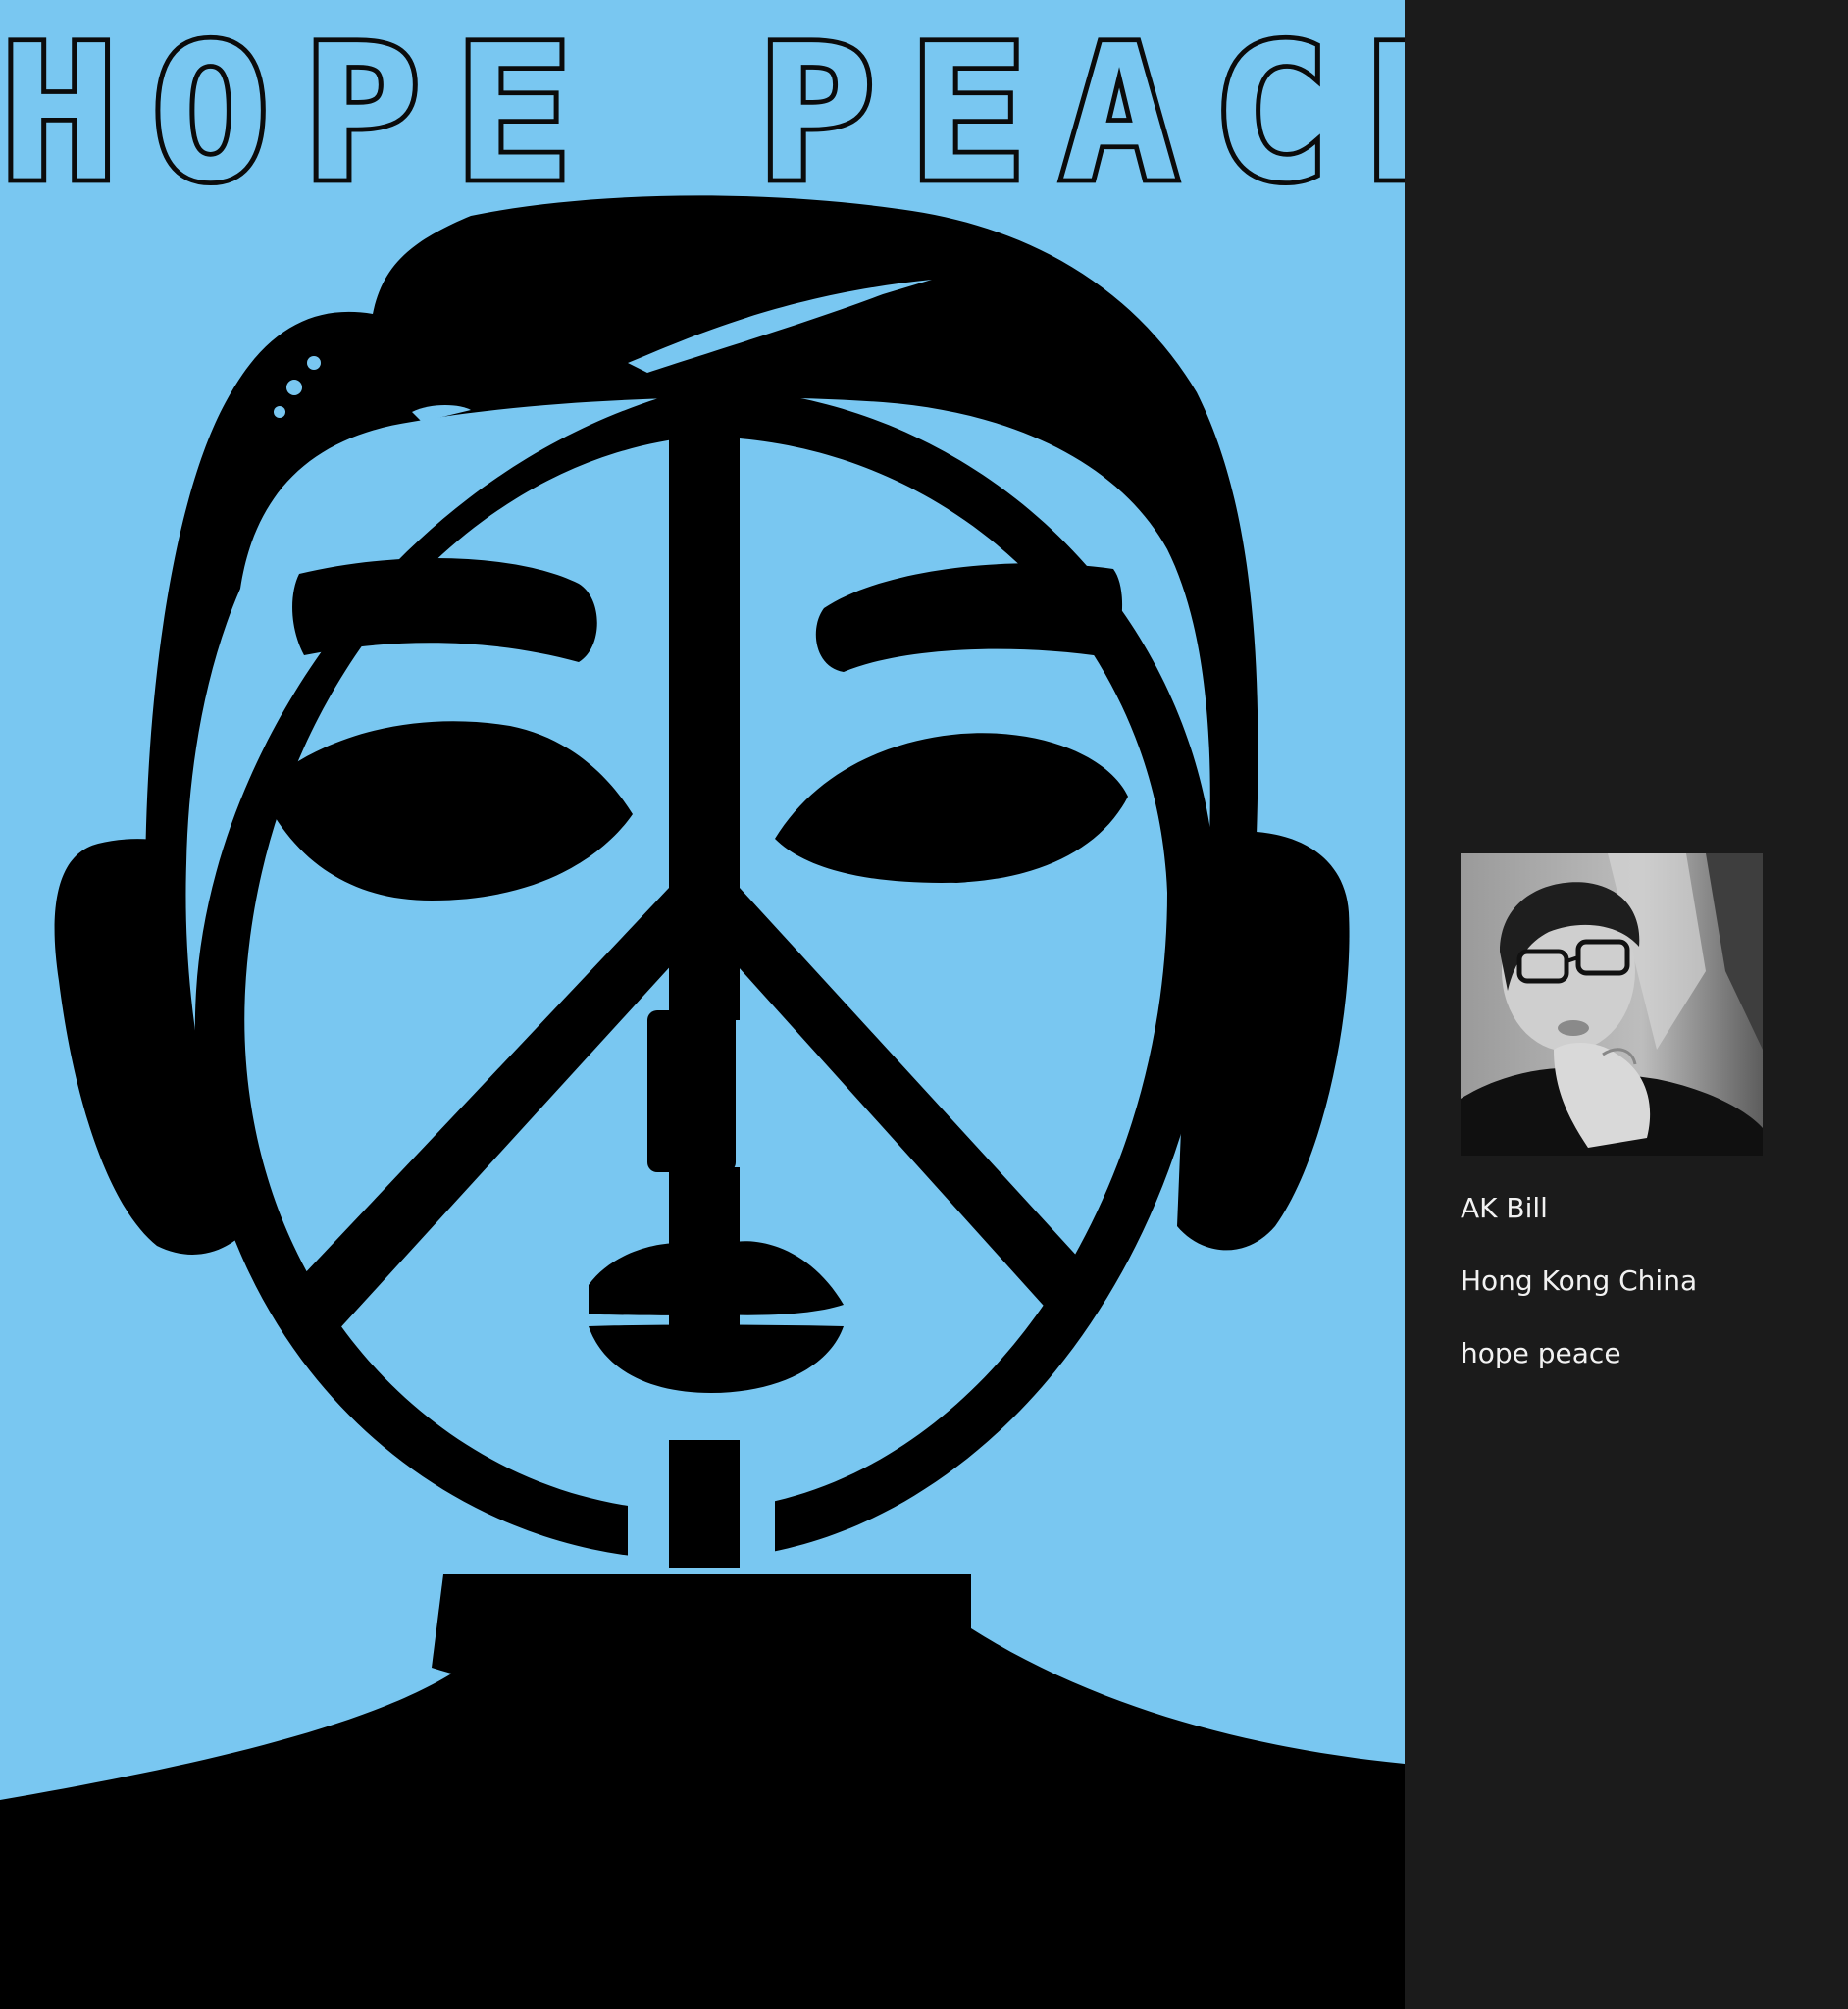 The image size is (1848, 2009). What do you see at coordinates (701, 1639) in the screenshot?
I see `collar` at bounding box center [701, 1639].